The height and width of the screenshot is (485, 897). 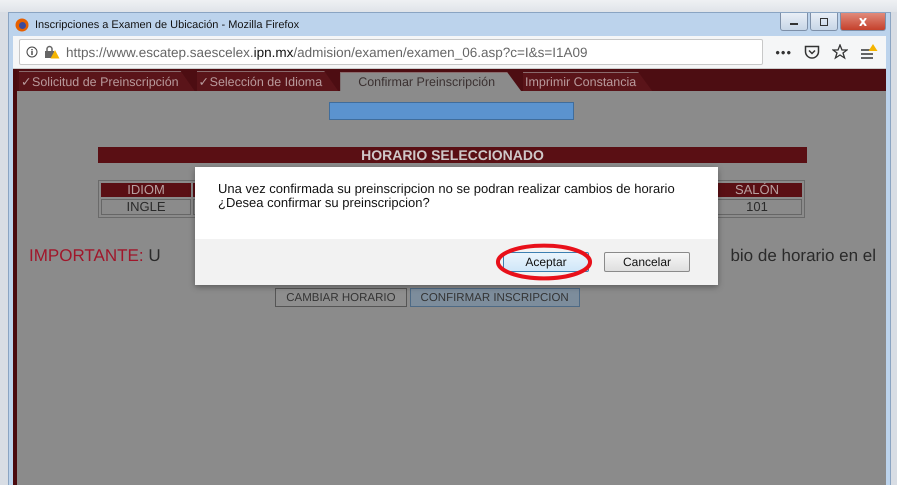 I want to click on maximize-button, so click(x=824, y=22).